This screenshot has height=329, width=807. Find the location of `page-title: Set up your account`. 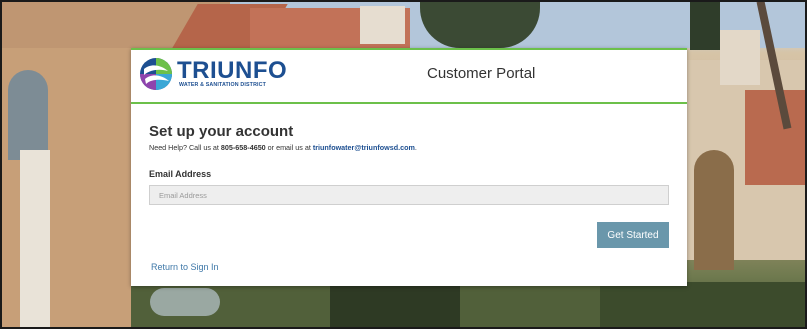

page-title: Set up your account is located at coordinates (221, 131).